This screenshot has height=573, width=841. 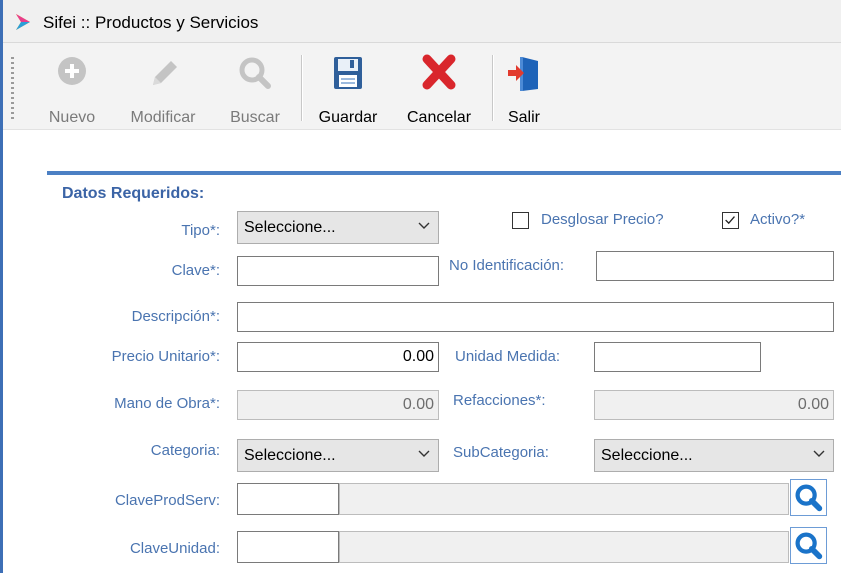 I want to click on modificar-button: Modificar, so click(x=163, y=87).